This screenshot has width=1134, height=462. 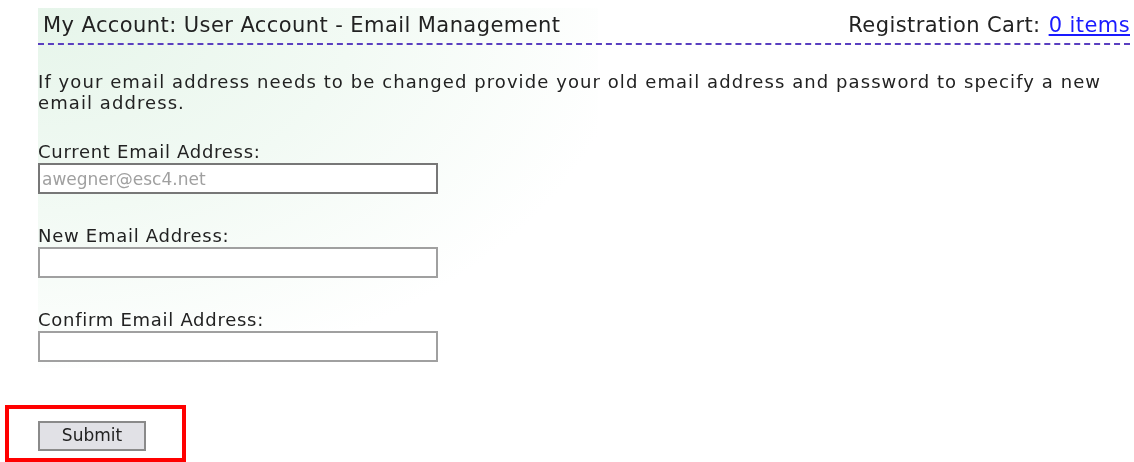 I want to click on intro-text: If your email address needs to be changed provide your old email address and password to specify a new email address., so click(x=570, y=92).